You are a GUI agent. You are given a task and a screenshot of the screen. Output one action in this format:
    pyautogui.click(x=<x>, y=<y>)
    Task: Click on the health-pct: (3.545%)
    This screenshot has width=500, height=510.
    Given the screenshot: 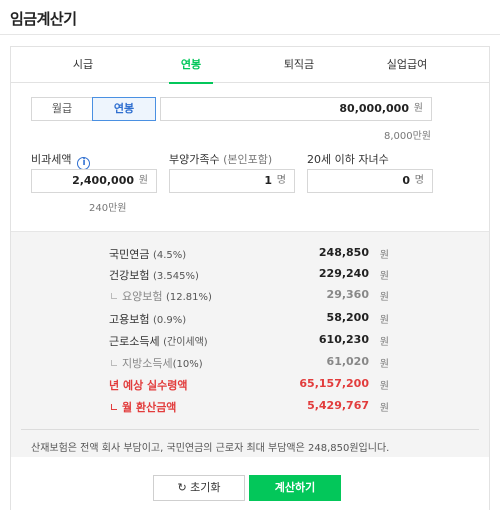 What is the action you would take?
    pyautogui.click(x=175, y=276)
    